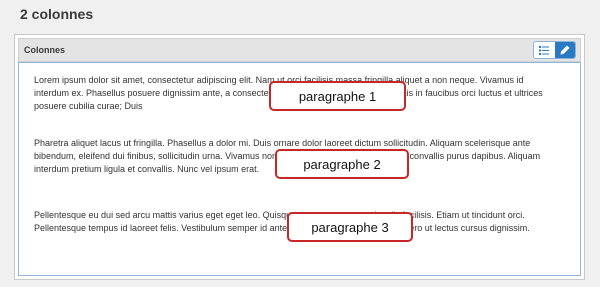 The width and height of the screenshot is (600, 287). I want to click on list-icon, so click(544, 50).